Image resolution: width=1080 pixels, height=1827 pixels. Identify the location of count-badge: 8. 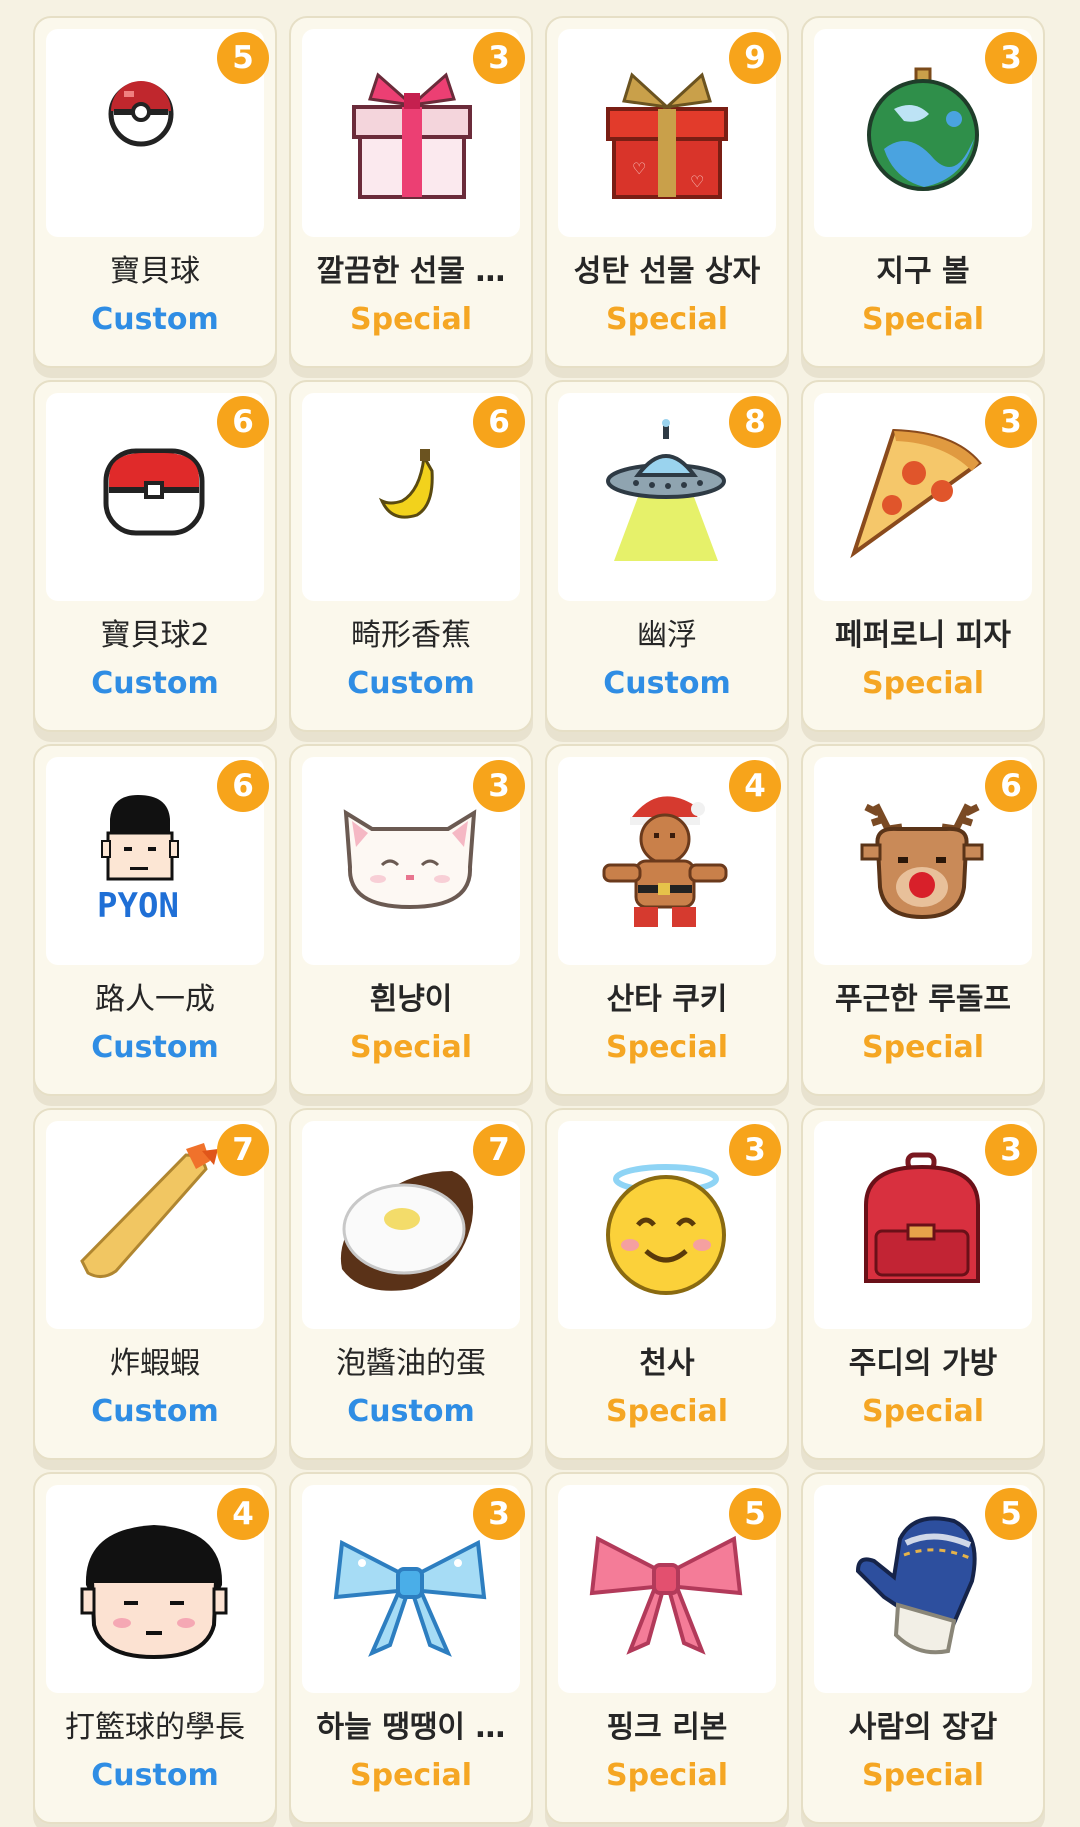
(755, 422).